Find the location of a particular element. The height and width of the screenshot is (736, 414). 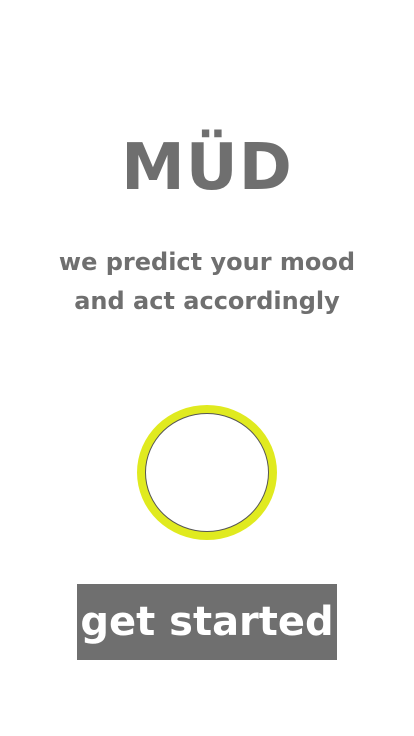

mood-ring-center is located at coordinates (207, 472).